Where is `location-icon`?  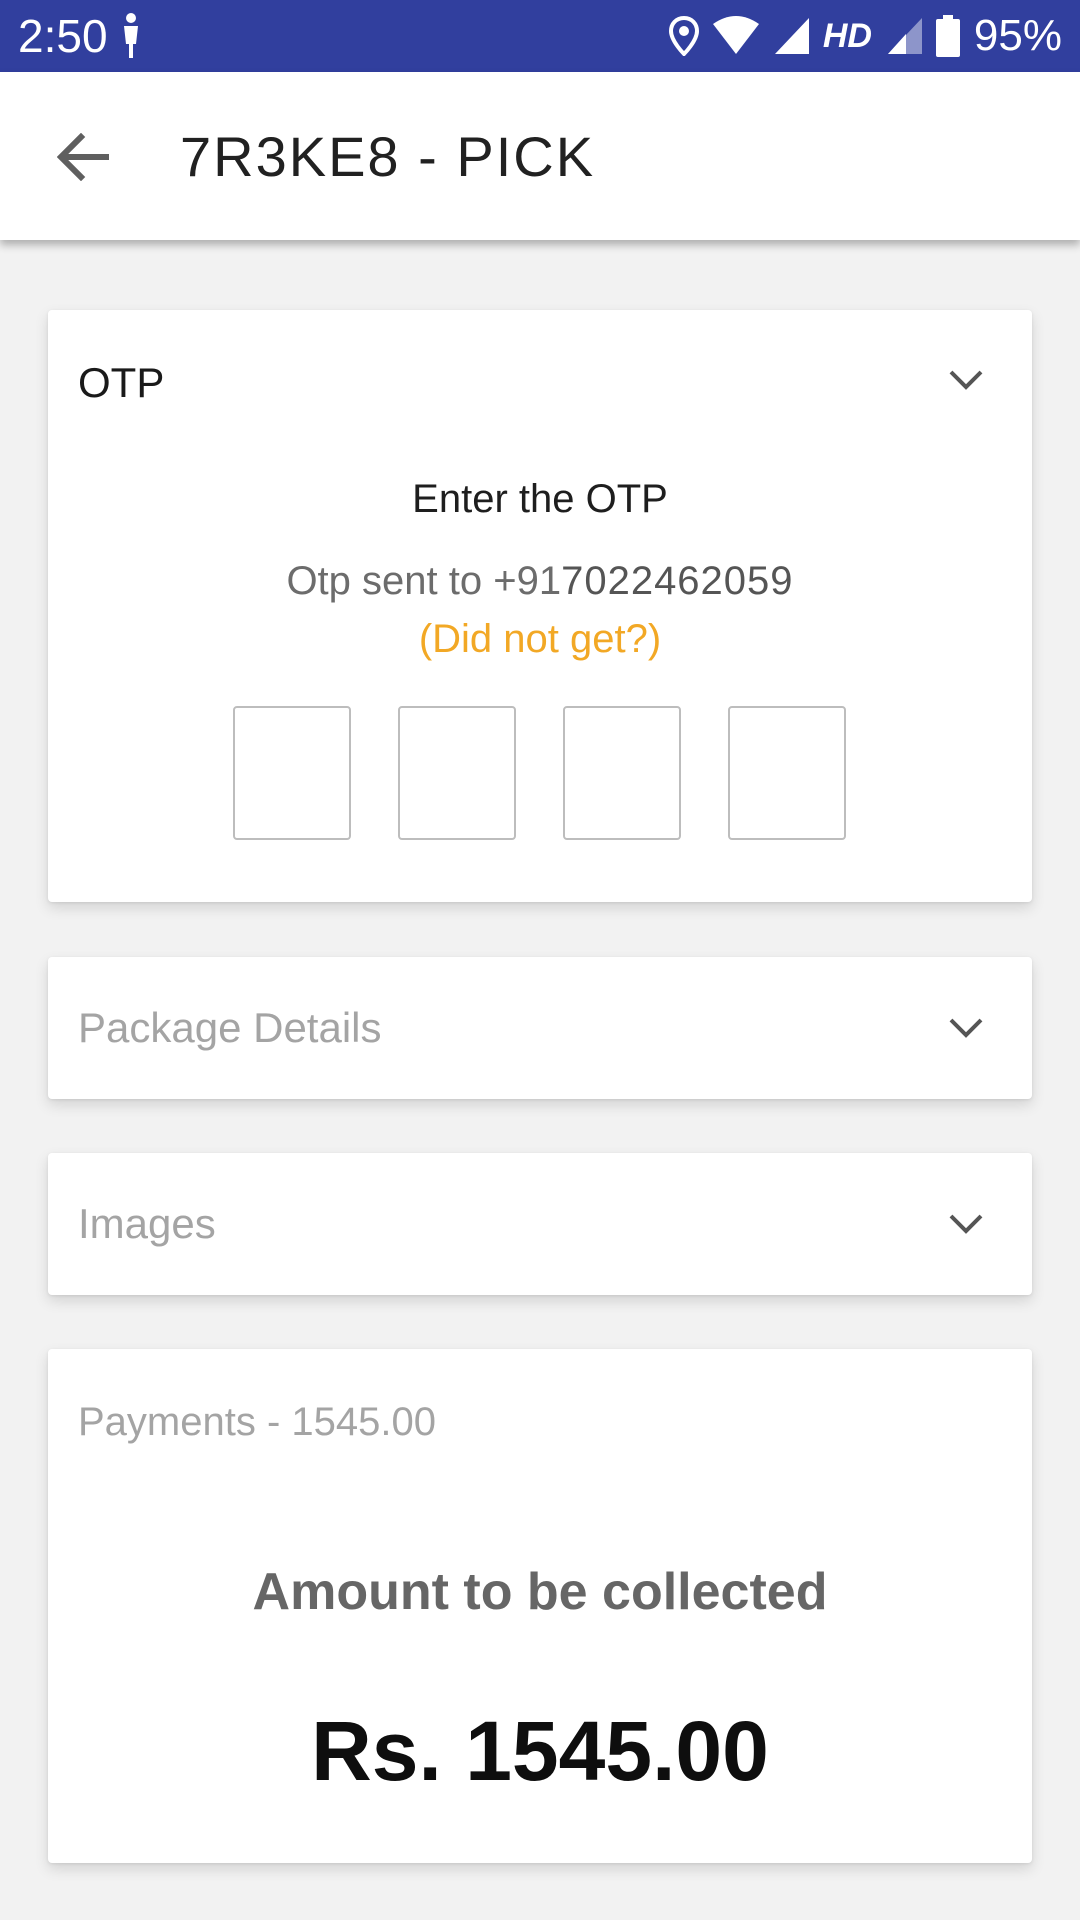
location-icon is located at coordinates (683, 36).